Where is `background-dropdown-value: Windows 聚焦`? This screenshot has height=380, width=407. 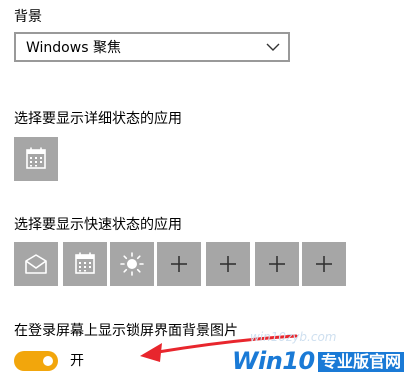
background-dropdown-value: Windows 聚焦 is located at coordinates (73, 48).